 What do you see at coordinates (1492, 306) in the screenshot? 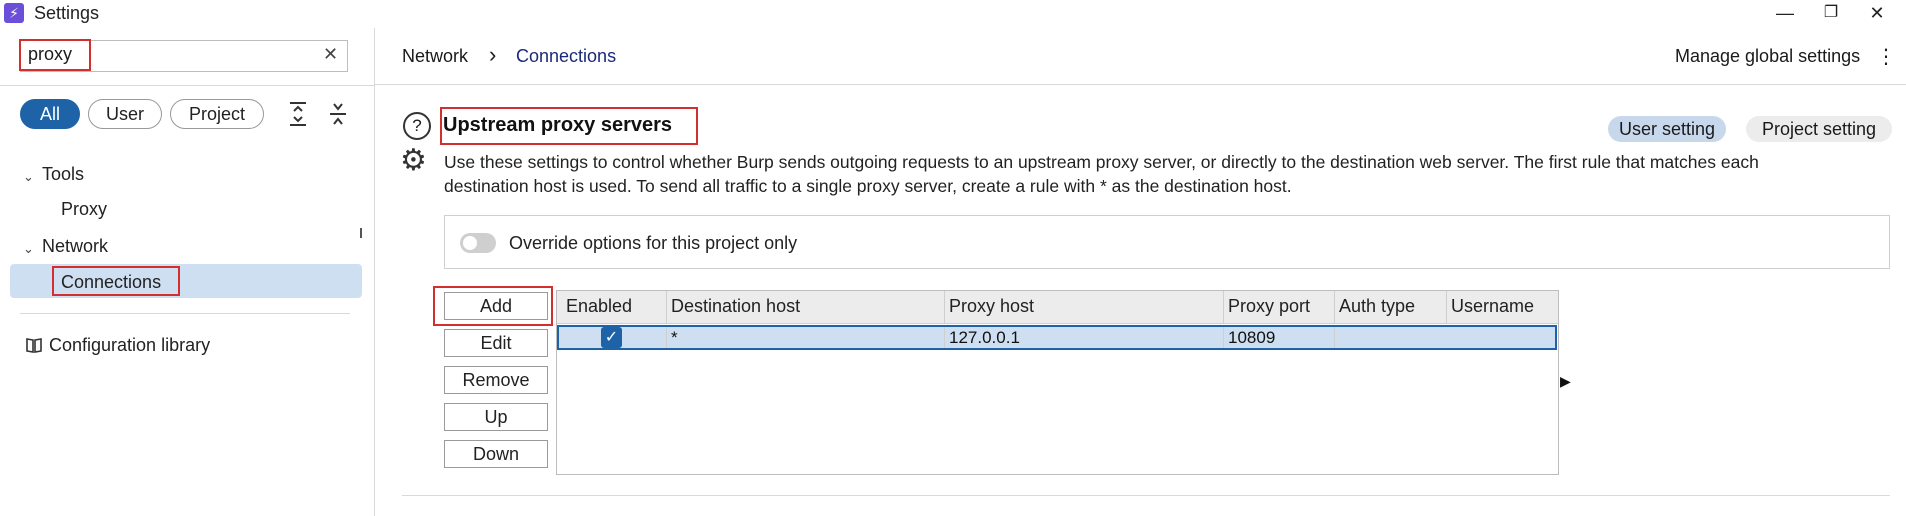
I see `column-username: Username` at bounding box center [1492, 306].